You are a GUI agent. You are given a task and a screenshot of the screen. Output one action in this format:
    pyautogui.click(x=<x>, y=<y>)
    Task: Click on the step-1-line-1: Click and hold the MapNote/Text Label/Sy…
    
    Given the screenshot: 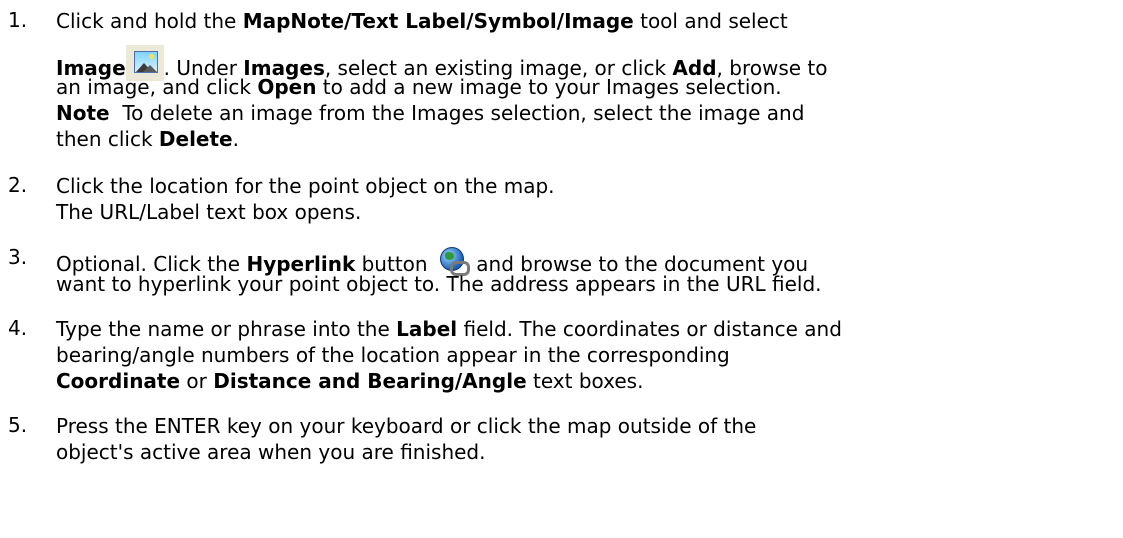 What is the action you would take?
    pyautogui.click(x=422, y=21)
    